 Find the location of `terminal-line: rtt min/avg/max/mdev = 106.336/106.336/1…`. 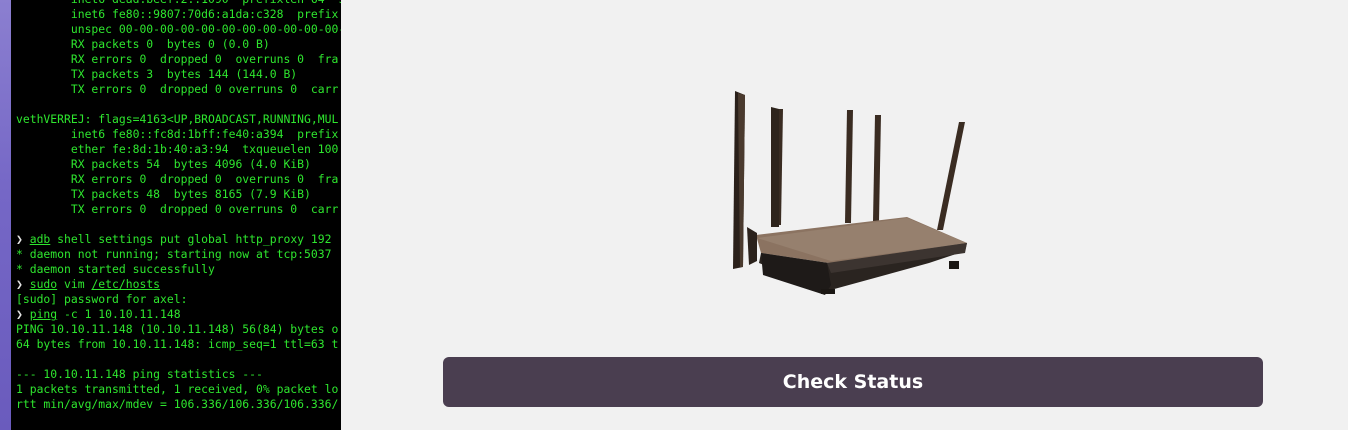

terminal-line: rtt min/avg/max/mdev = 106.336/106.336/1… is located at coordinates (177, 404).